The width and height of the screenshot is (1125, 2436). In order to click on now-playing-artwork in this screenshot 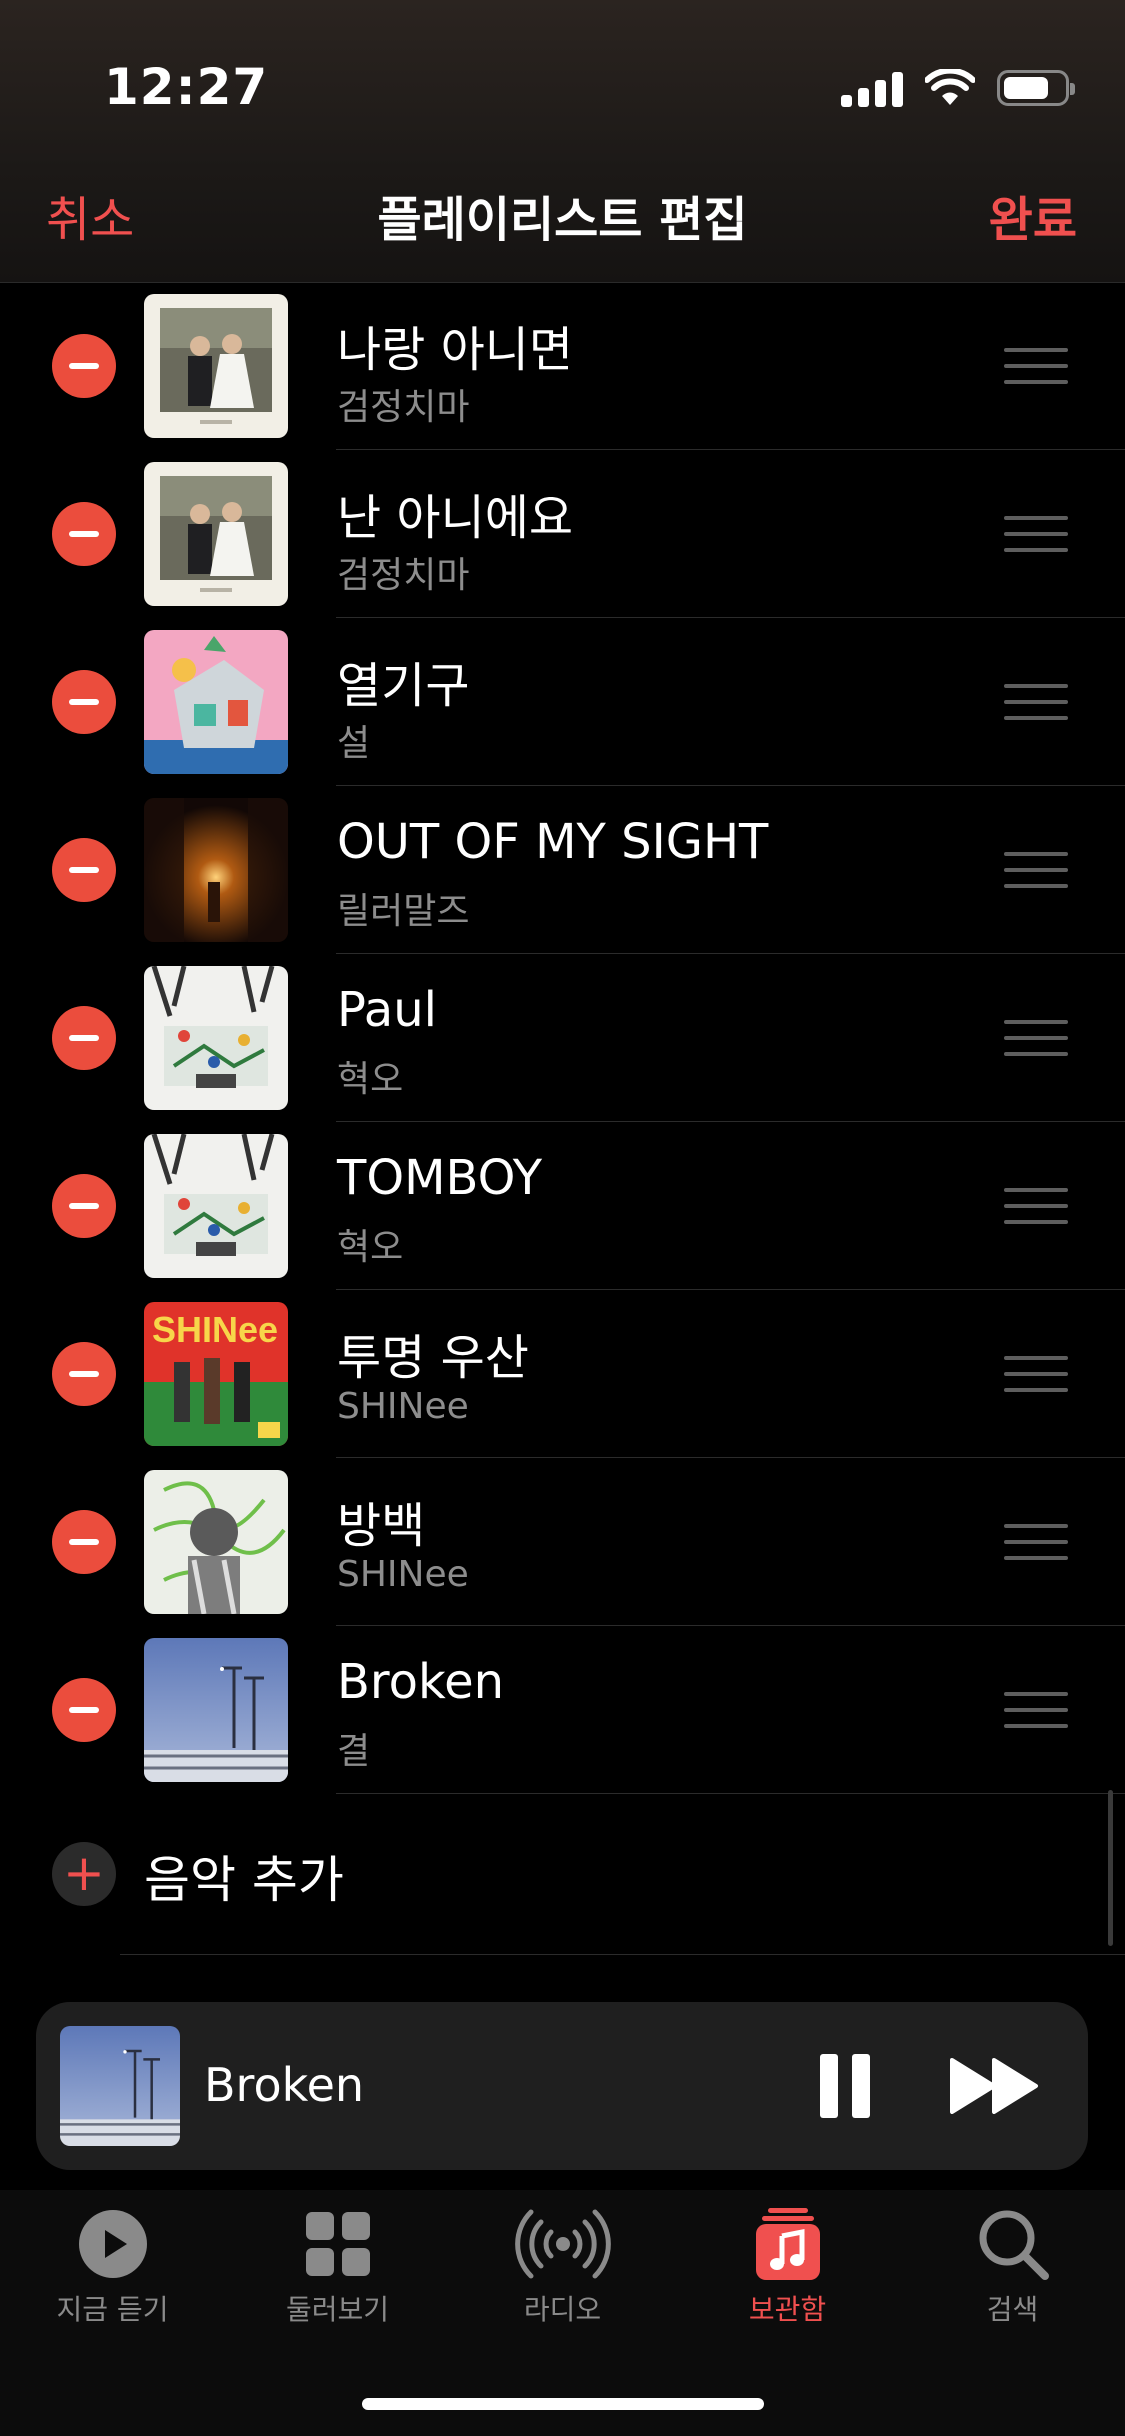, I will do `click(120, 2086)`.